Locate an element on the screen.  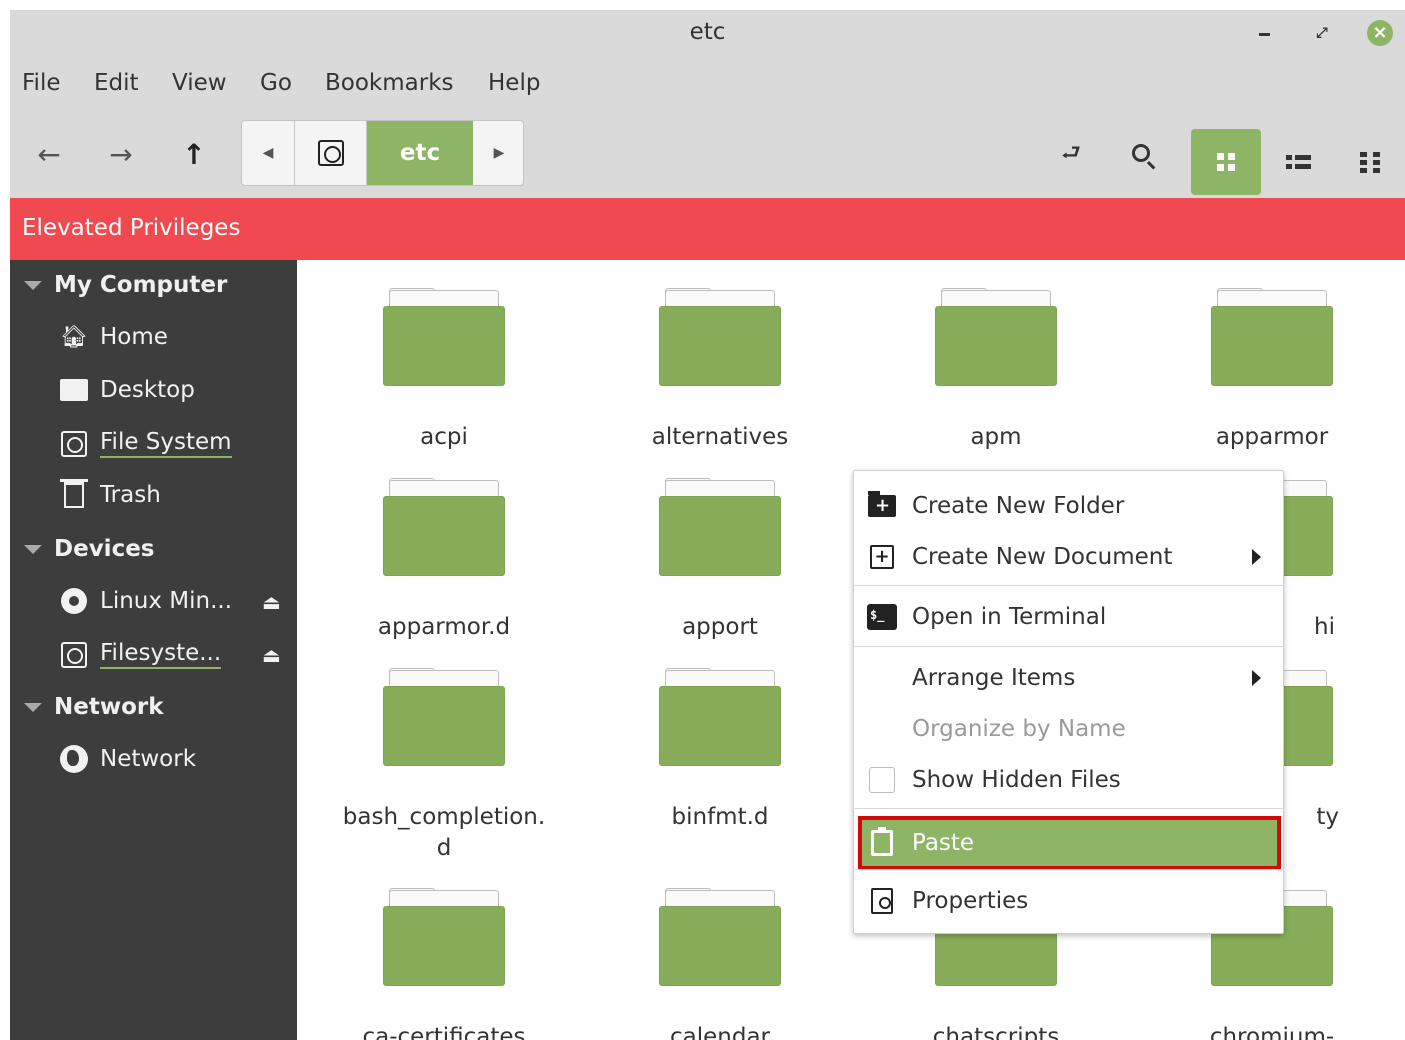
close-button: × is located at coordinates (1380, 33).